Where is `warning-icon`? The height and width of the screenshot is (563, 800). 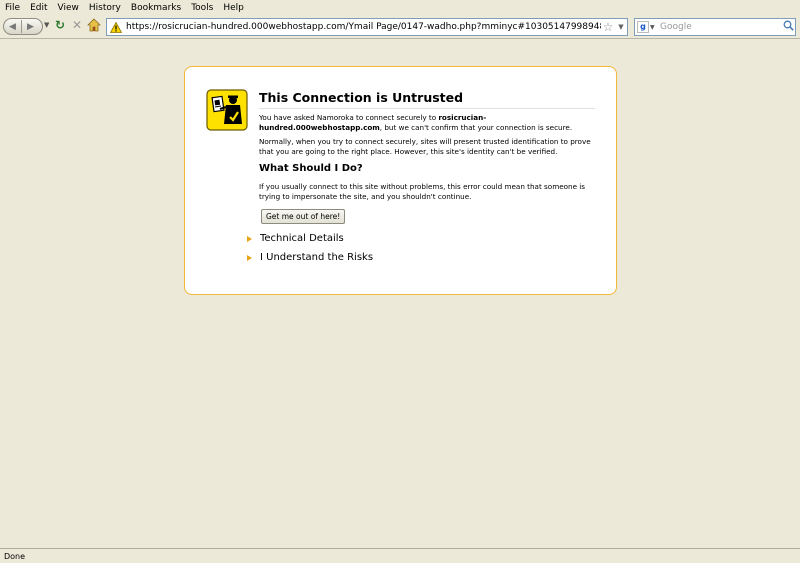 warning-icon is located at coordinates (115, 27).